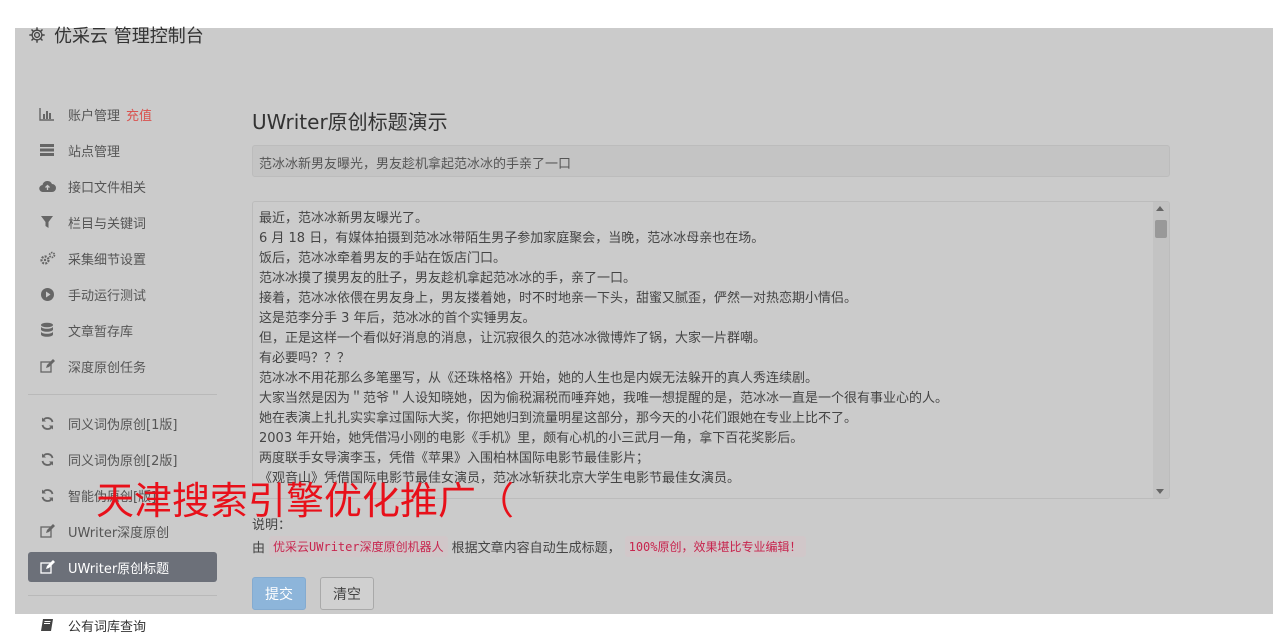  What do you see at coordinates (47, 114) in the screenshot?
I see `bar-chart-icon` at bounding box center [47, 114].